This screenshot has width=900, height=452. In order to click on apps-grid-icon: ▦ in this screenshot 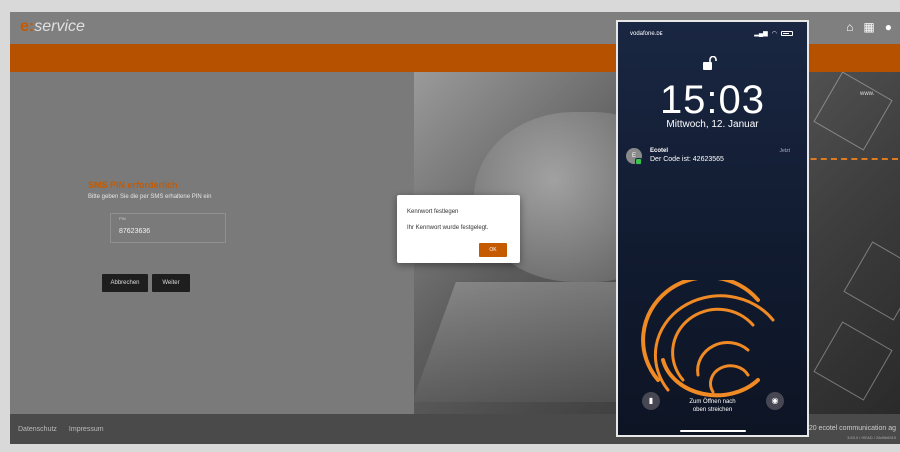, I will do `click(868, 27)`.